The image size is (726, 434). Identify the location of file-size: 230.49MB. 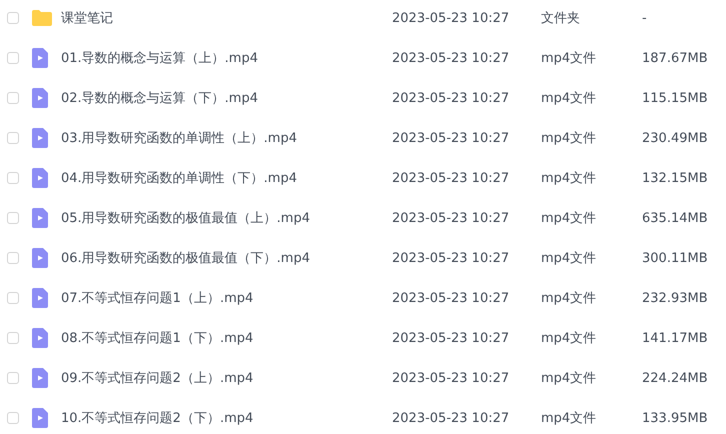
(675, 138).